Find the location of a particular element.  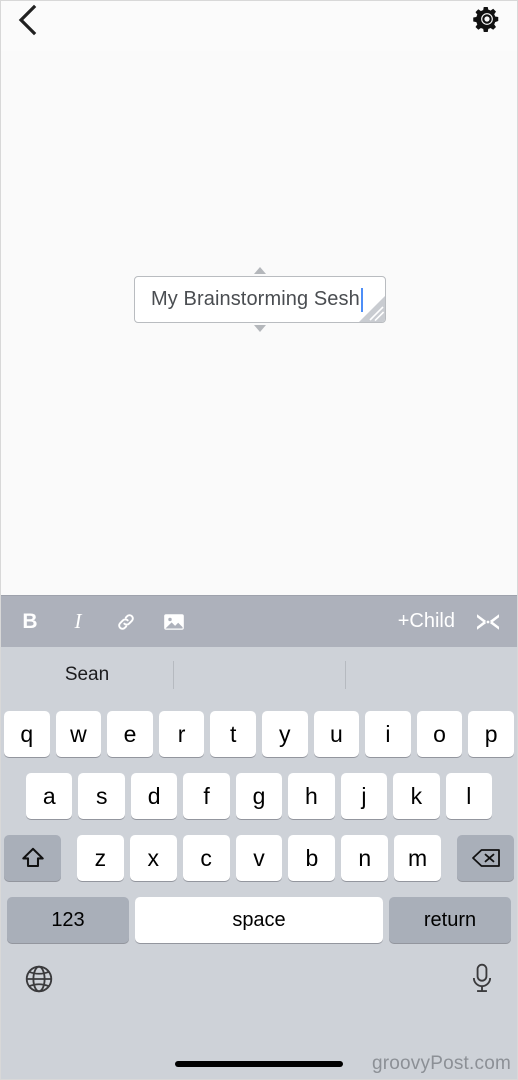

back-chevron-icon is located at coordinates (27, 20).